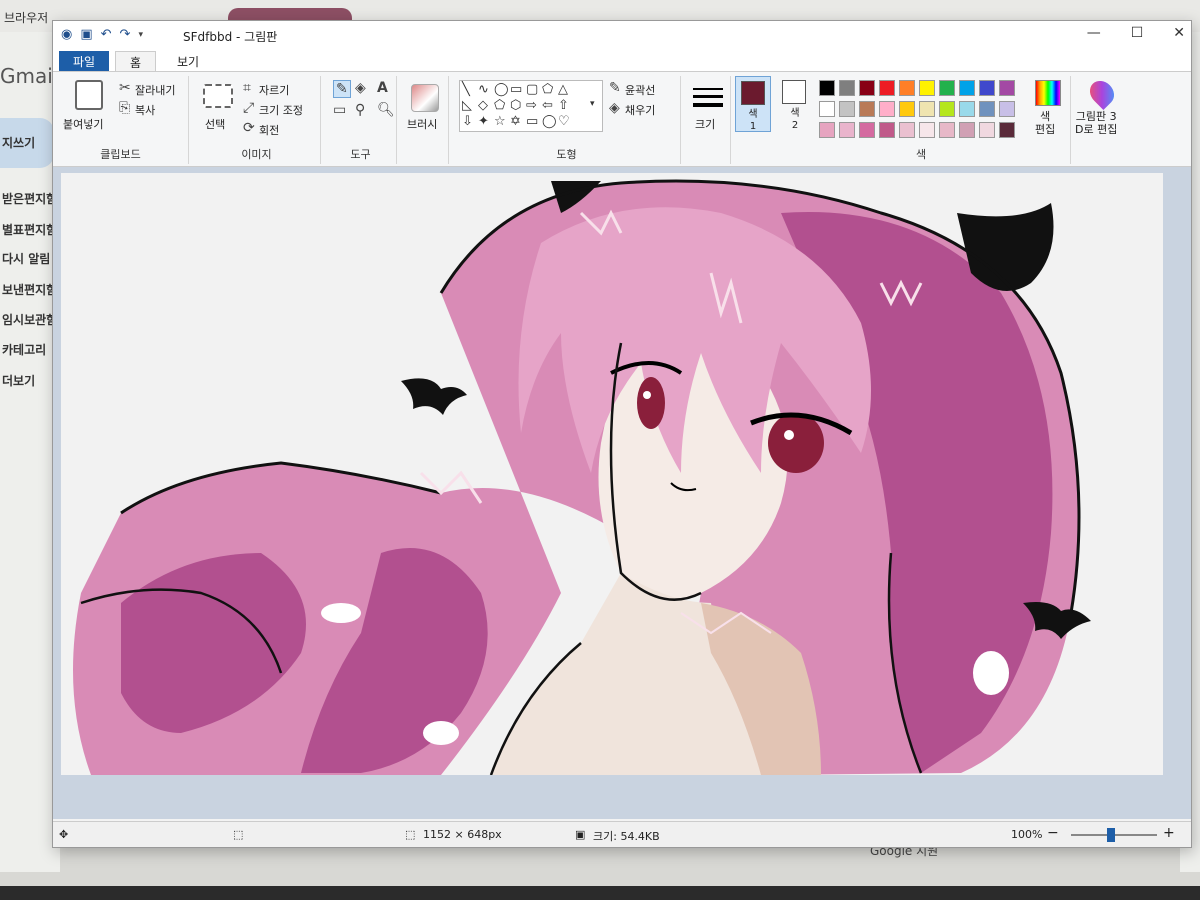 The height and width of the screenshot is (900, 1200). What do you see at coordinates (29, 198) in the screenshot?
I see `gmail-nav-inbox: 받은편지함` at bounding box center [29, 198].